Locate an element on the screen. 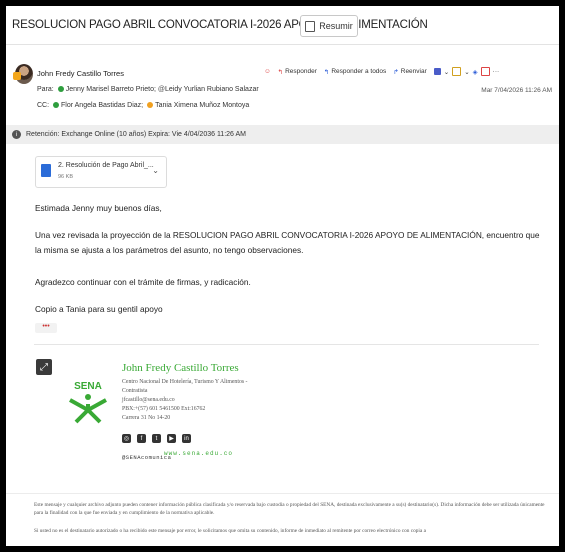  forward-icon: ↱ is located at coordinates (396, 72).